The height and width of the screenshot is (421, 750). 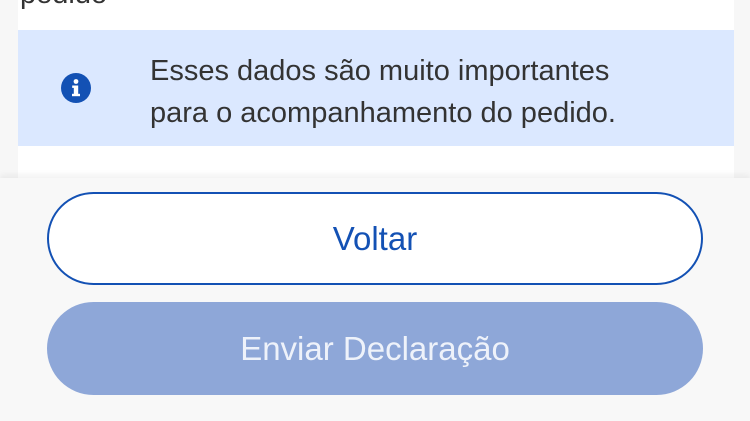 What do you see at coordinates (383, 113) in the screenshot?
I see `info-message-line-2: para o acompanhamento do pedido.` at bounding box center [383, 113].